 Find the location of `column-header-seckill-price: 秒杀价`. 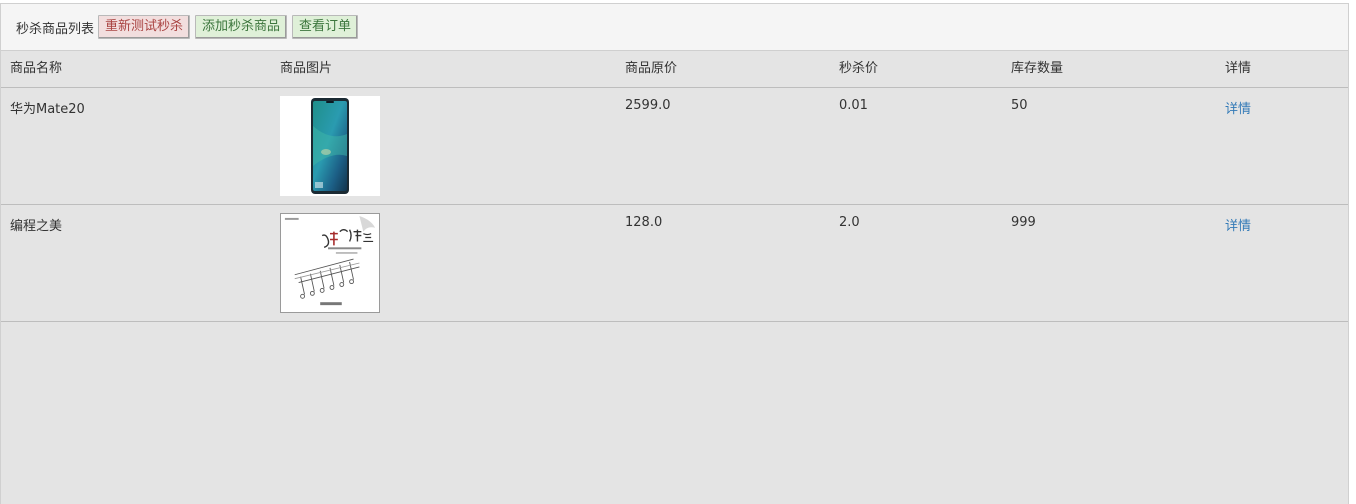

column-header-seckill-price: 秒杀价 is located at coordinates (916, 69).